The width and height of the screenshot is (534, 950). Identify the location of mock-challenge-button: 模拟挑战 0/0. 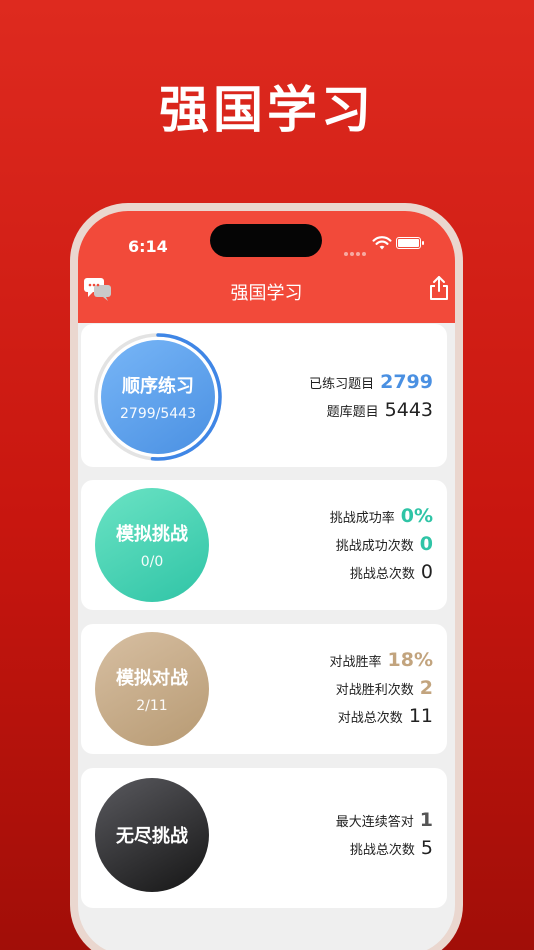
(152, 545).